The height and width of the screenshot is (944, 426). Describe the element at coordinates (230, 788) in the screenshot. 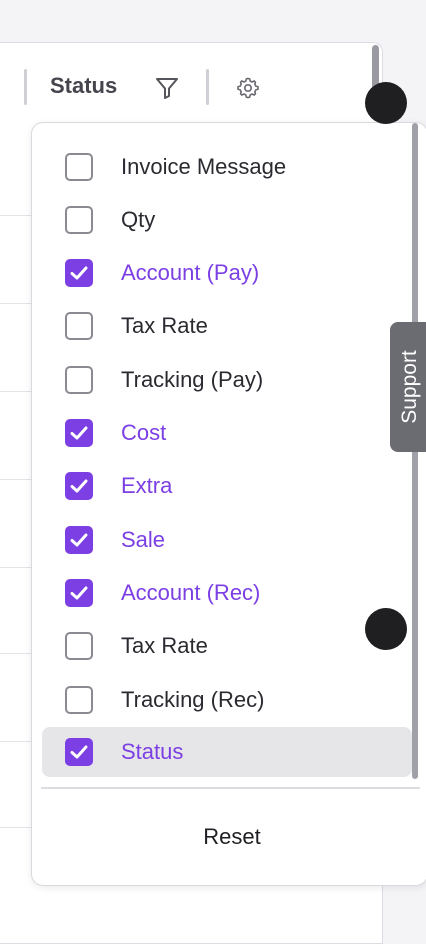

I see `menu-divider` at that location.